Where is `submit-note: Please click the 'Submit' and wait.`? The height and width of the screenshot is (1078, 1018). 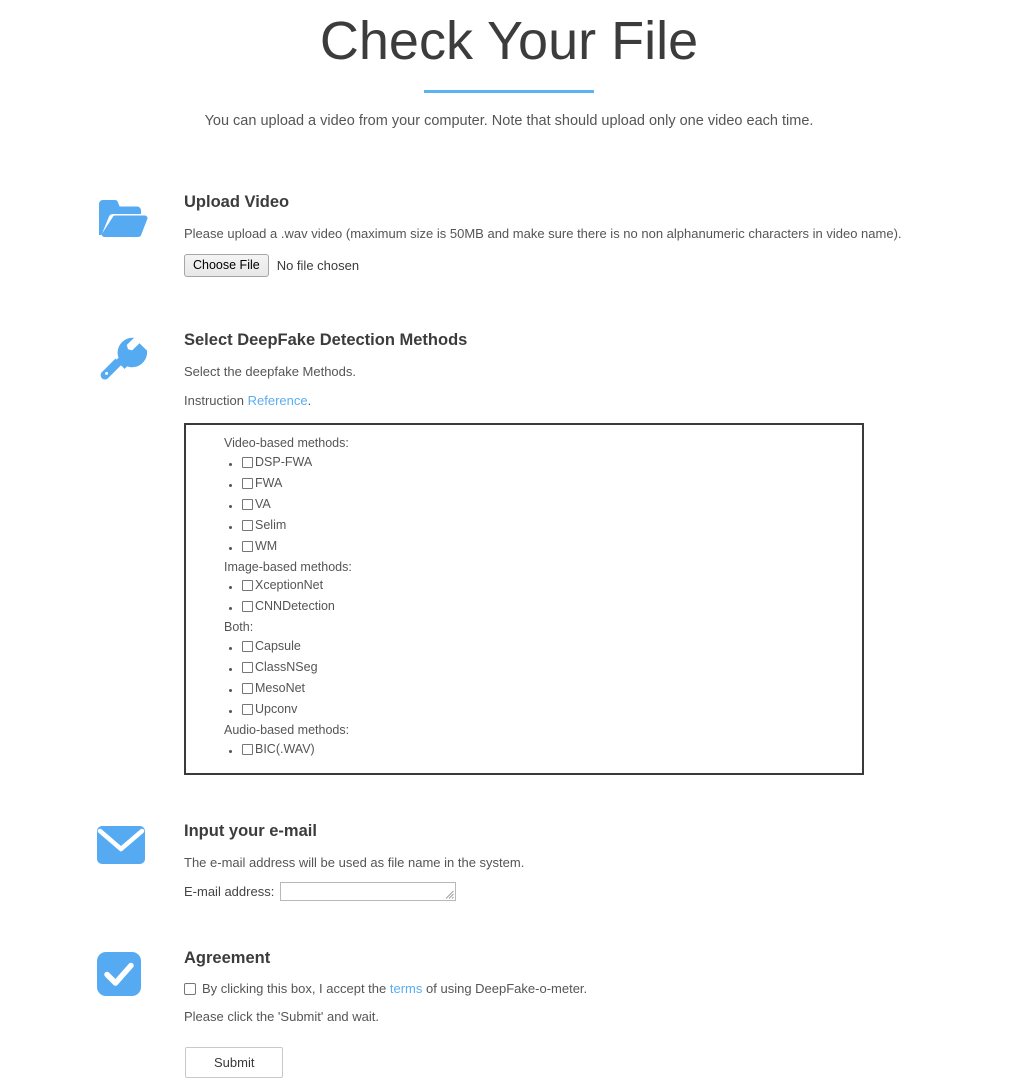 submit-note: Please click the 'Submit' and wait. is located at coordinates (281, 1017).